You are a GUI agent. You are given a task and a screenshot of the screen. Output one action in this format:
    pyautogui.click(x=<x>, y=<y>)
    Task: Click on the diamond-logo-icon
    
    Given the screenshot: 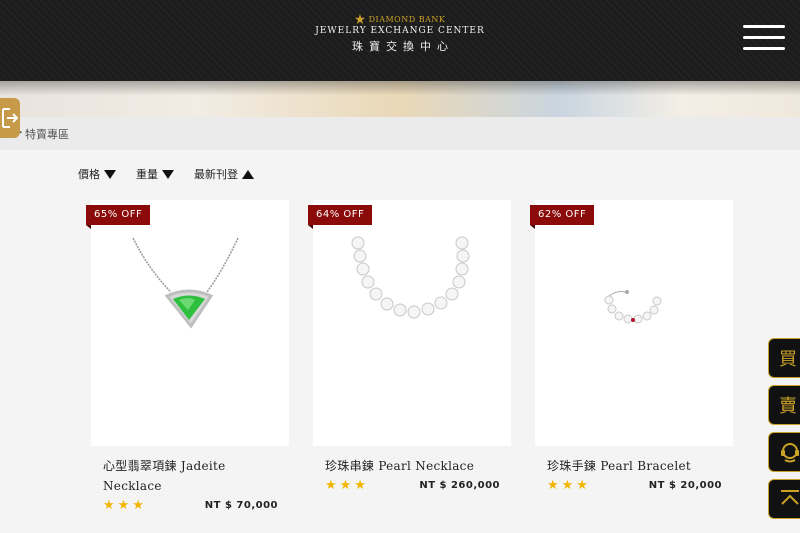 What is the action you would take?
    pyautogui.click(x=359, y=19)
    